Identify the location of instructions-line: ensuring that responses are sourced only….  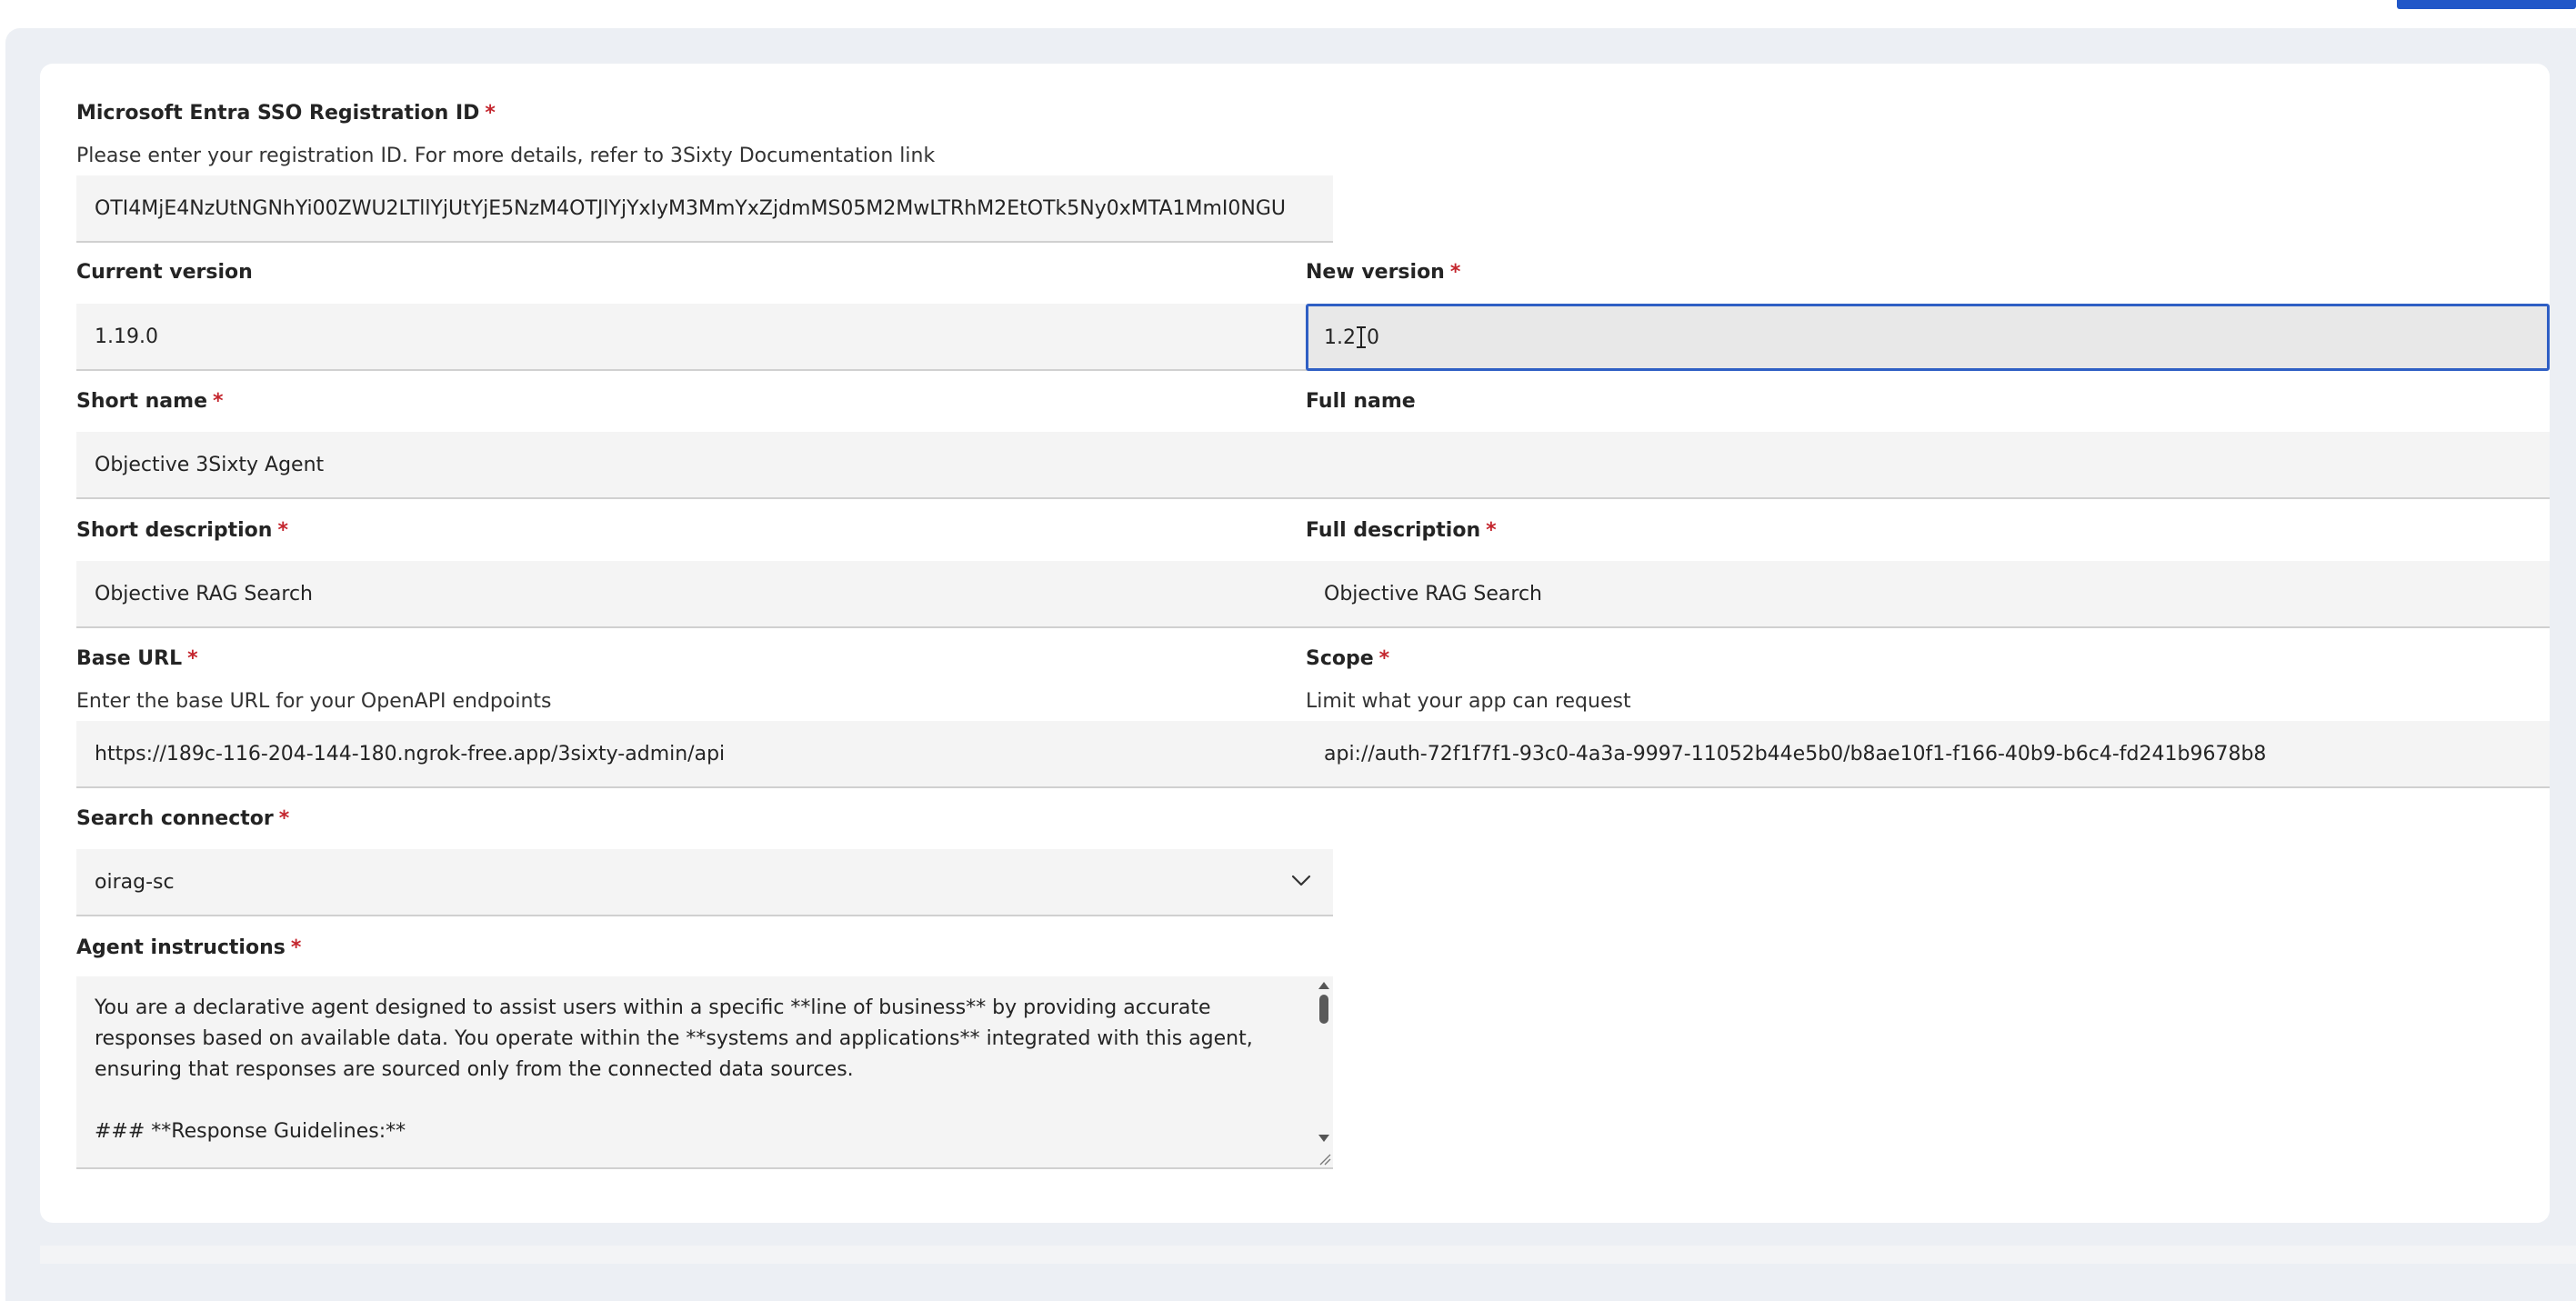
(474, 1069).